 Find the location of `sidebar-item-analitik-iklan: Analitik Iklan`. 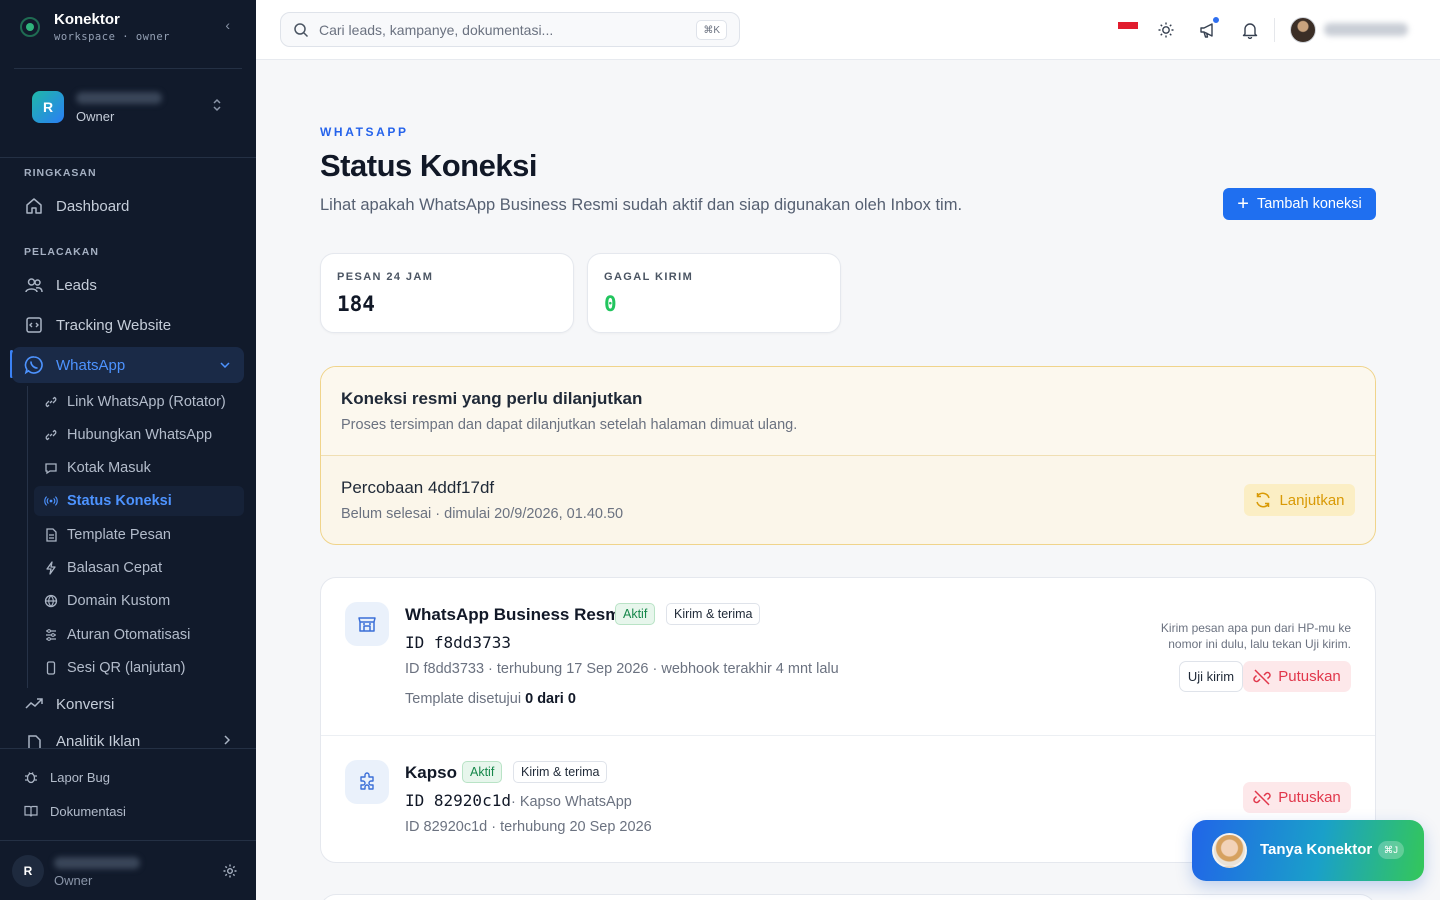

sidebar-item-analitik-iklan: Analitik Iklan is located at coordinates (128, 737).